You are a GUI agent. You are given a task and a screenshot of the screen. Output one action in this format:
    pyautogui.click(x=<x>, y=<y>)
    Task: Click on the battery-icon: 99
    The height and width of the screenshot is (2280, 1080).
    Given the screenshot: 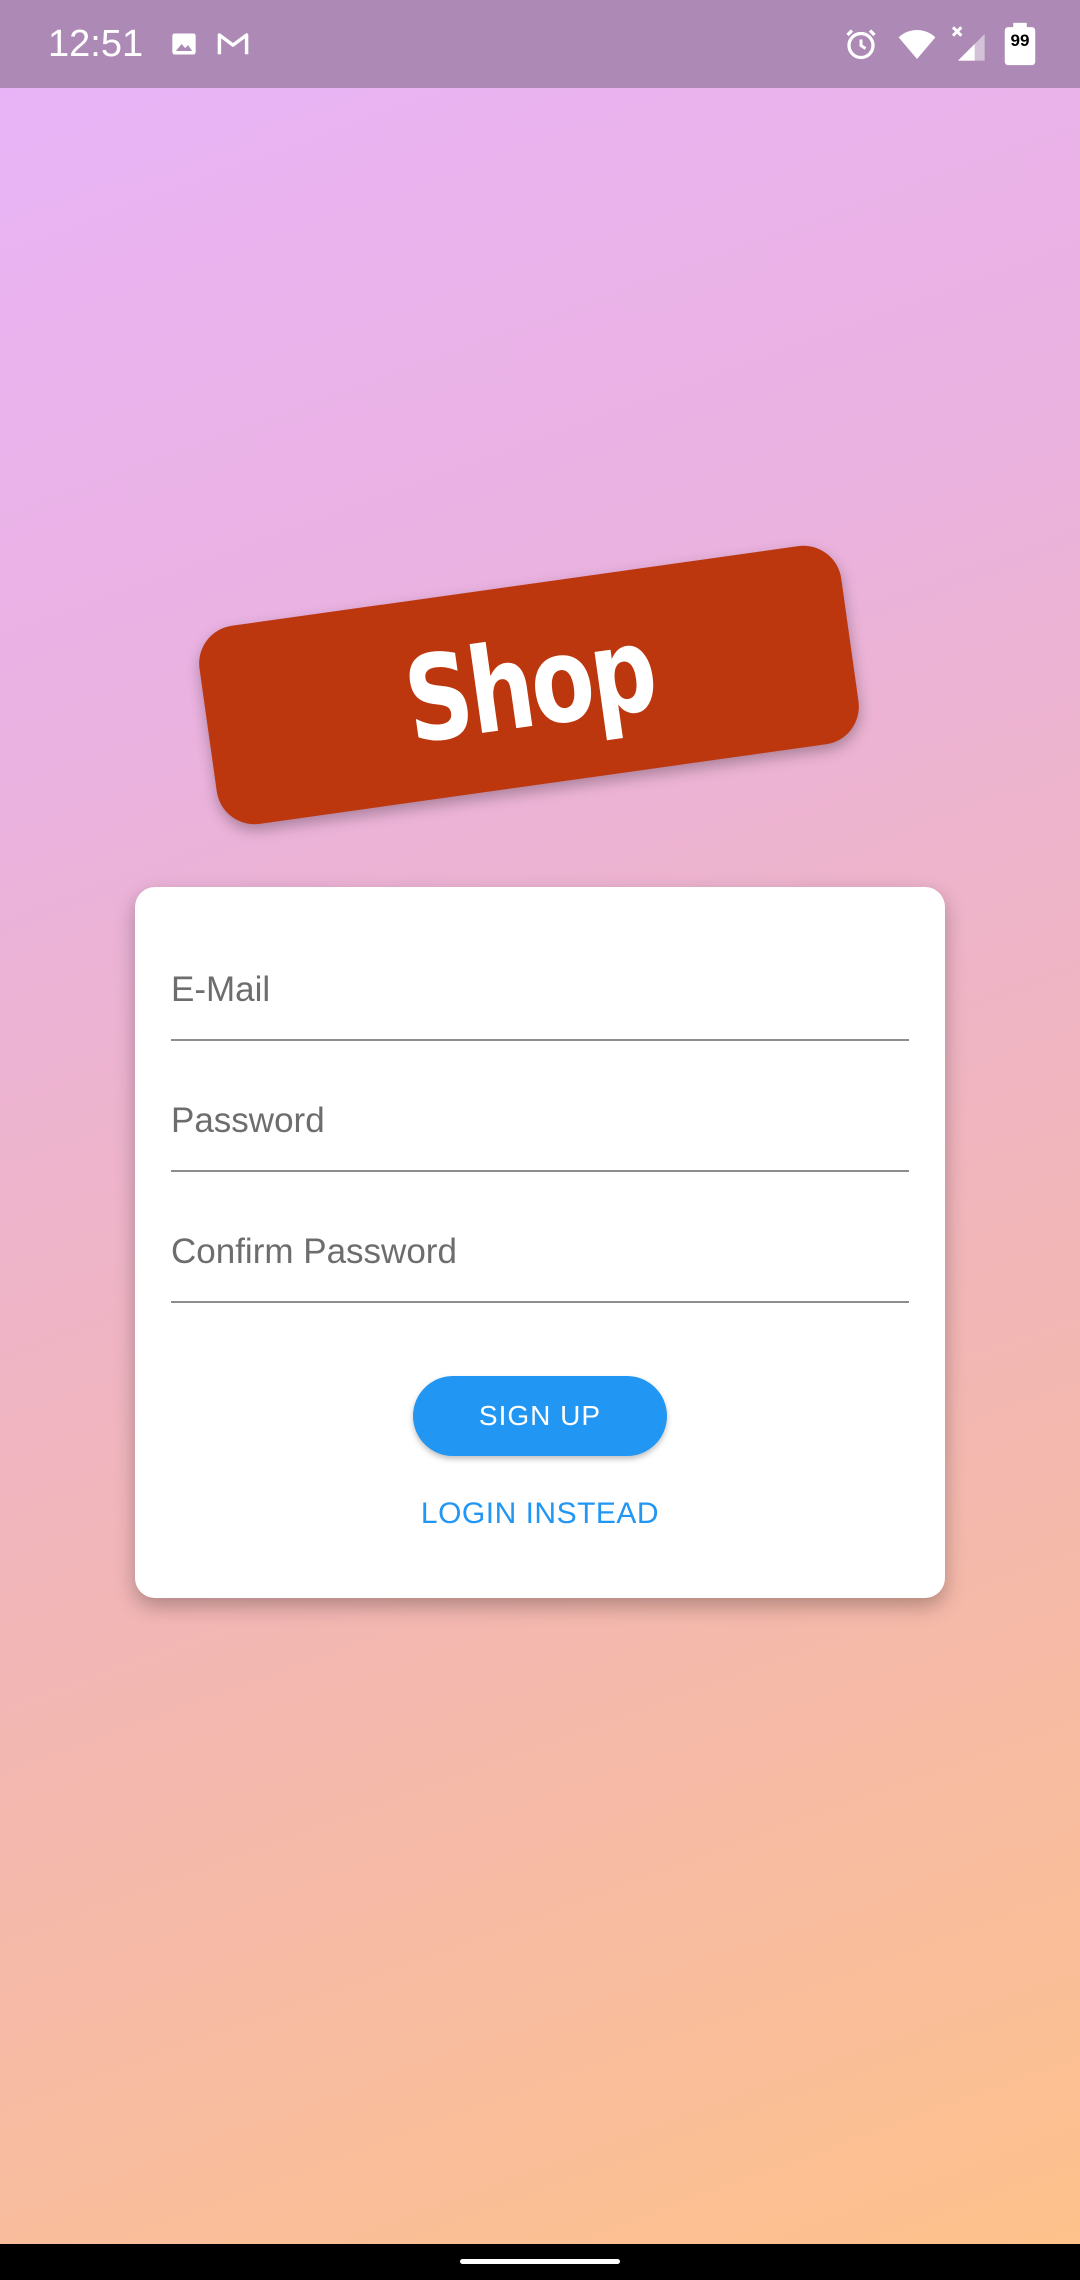 What is the action you would take?
    pyautogui.click(x=1020, y=44)
    